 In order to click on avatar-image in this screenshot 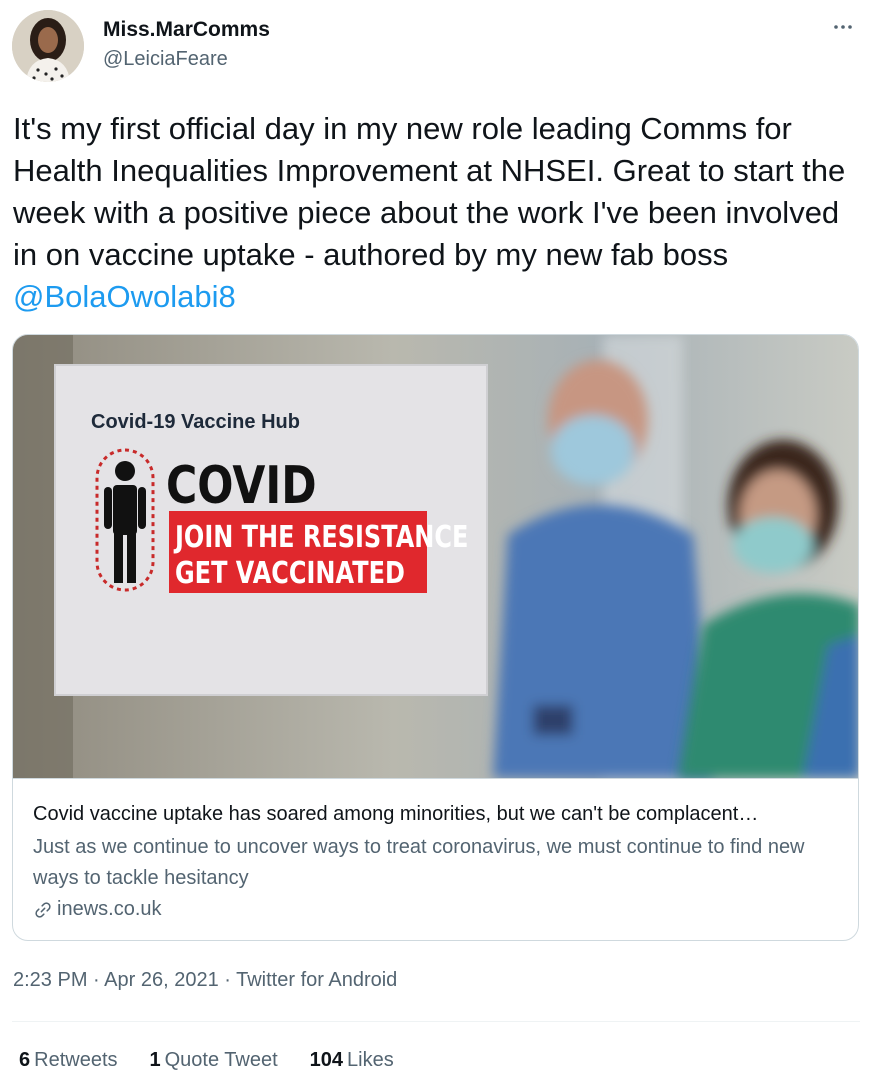, I will do `click(48, 46)`.